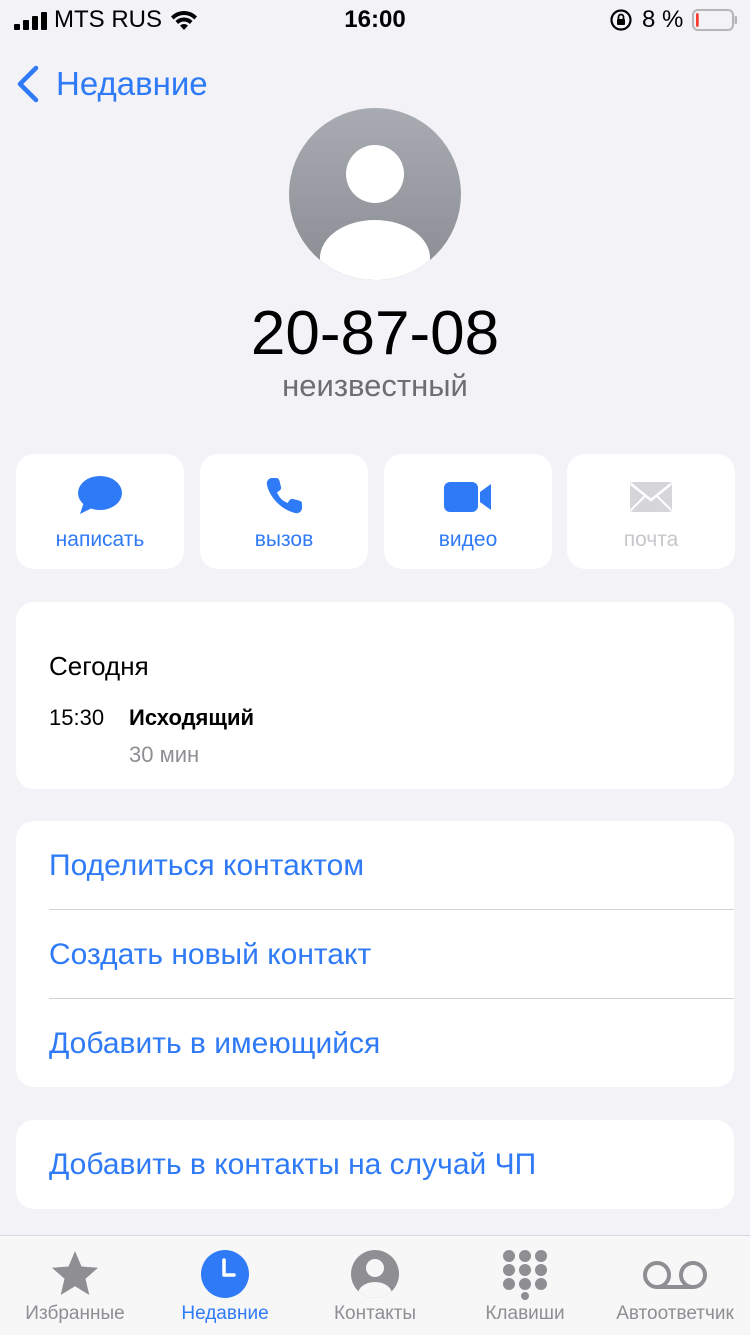  I want to click on tab-keypad: Клавиши, so click(525, 1285).